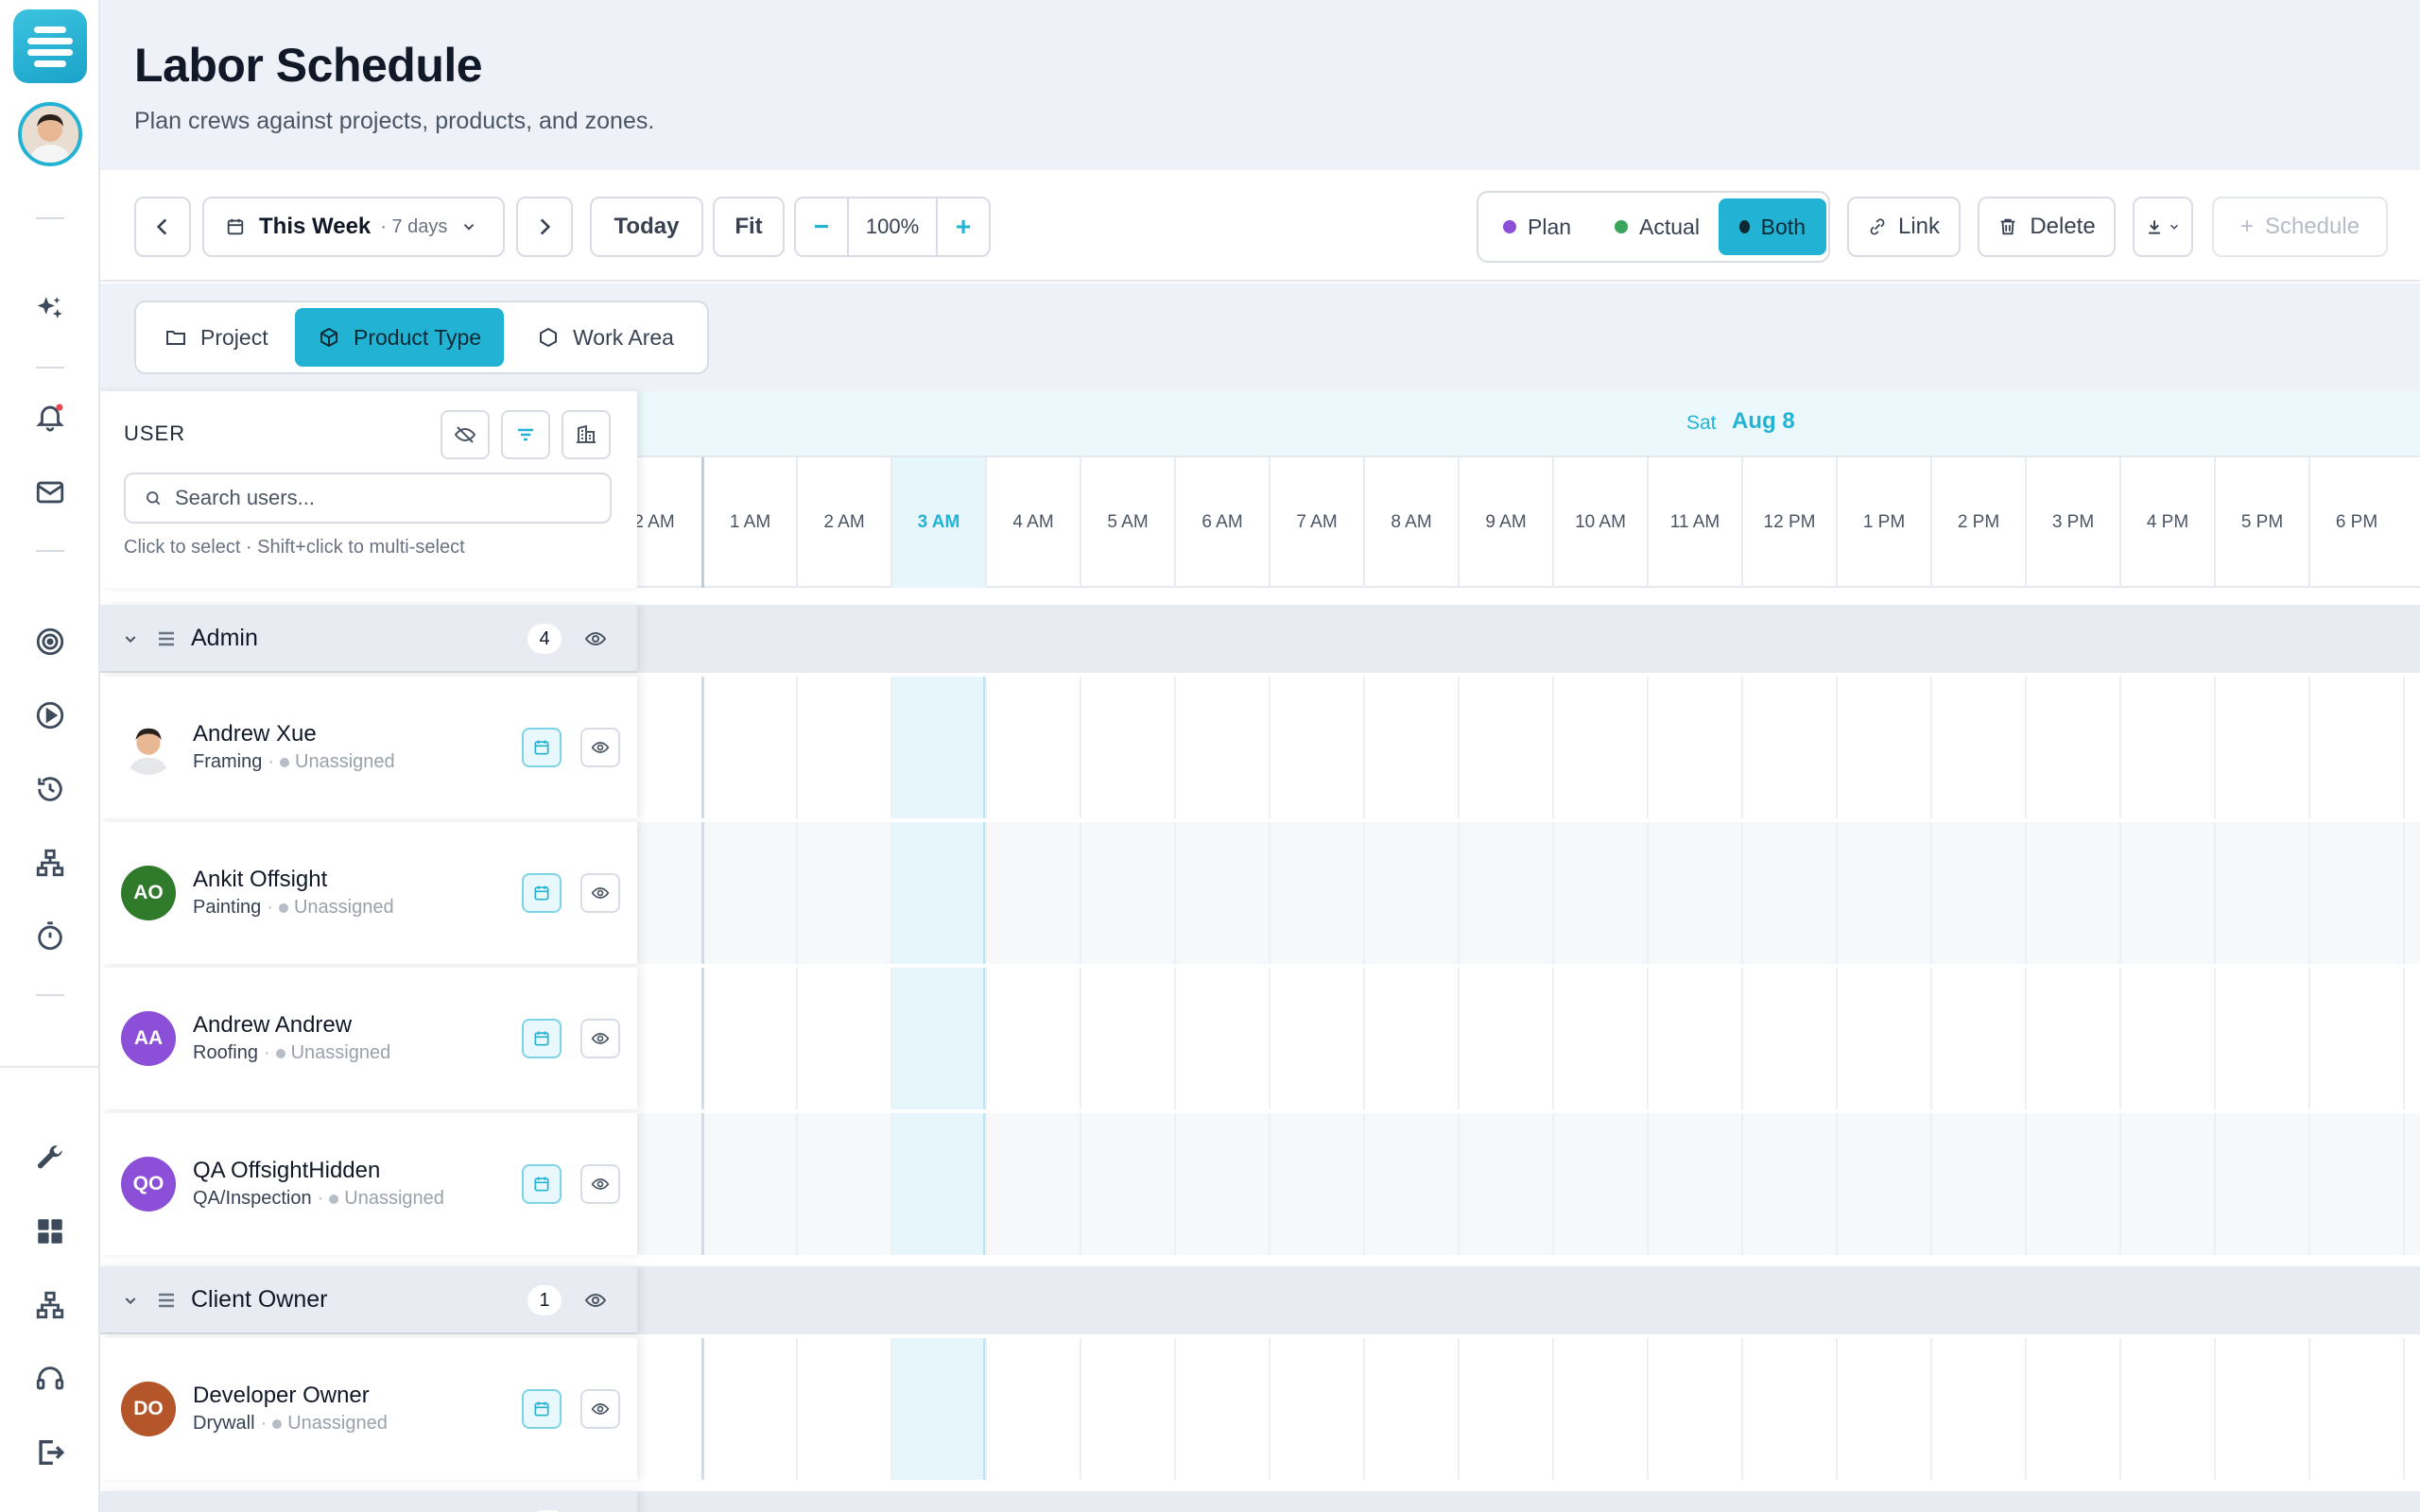  What do you see at coordinates (2047, 227) in the screenshot?
I see `delete-button: Delete` at bounding box center [2047, 227].